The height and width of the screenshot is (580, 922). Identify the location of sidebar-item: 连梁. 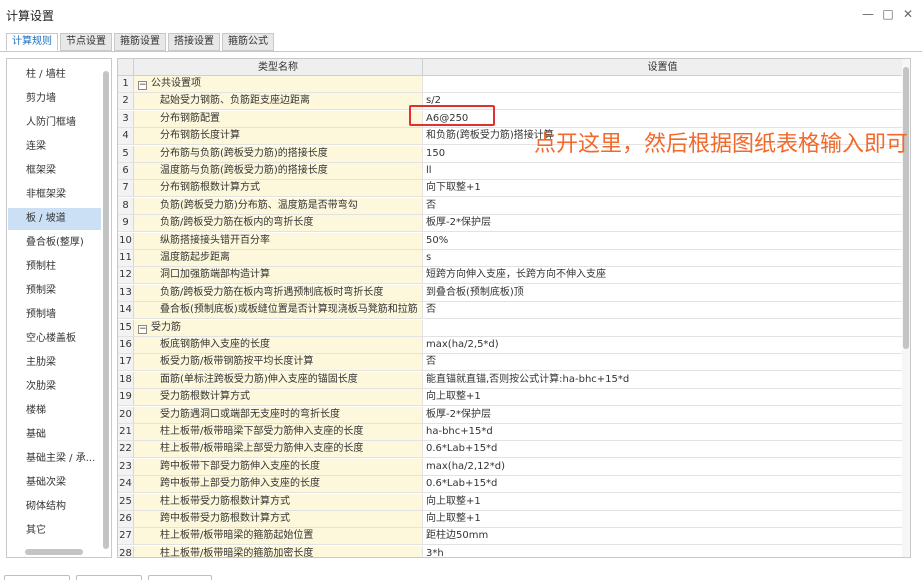
(54, 147).